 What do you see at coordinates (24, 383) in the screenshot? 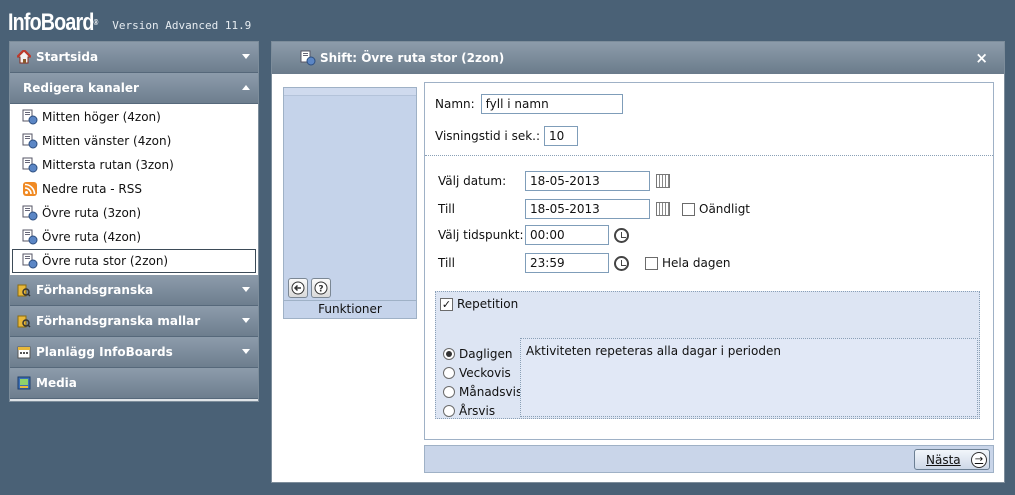
I see `media-icon` at bounding box center [24, 383].